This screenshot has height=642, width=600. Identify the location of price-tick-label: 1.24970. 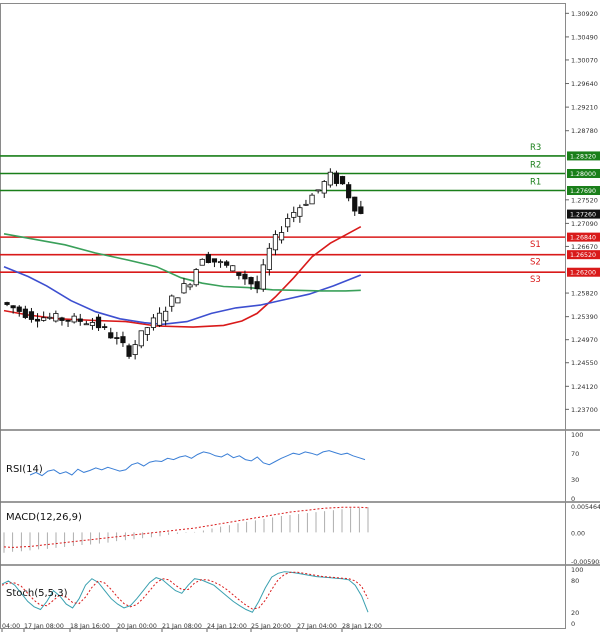
(584, 340).